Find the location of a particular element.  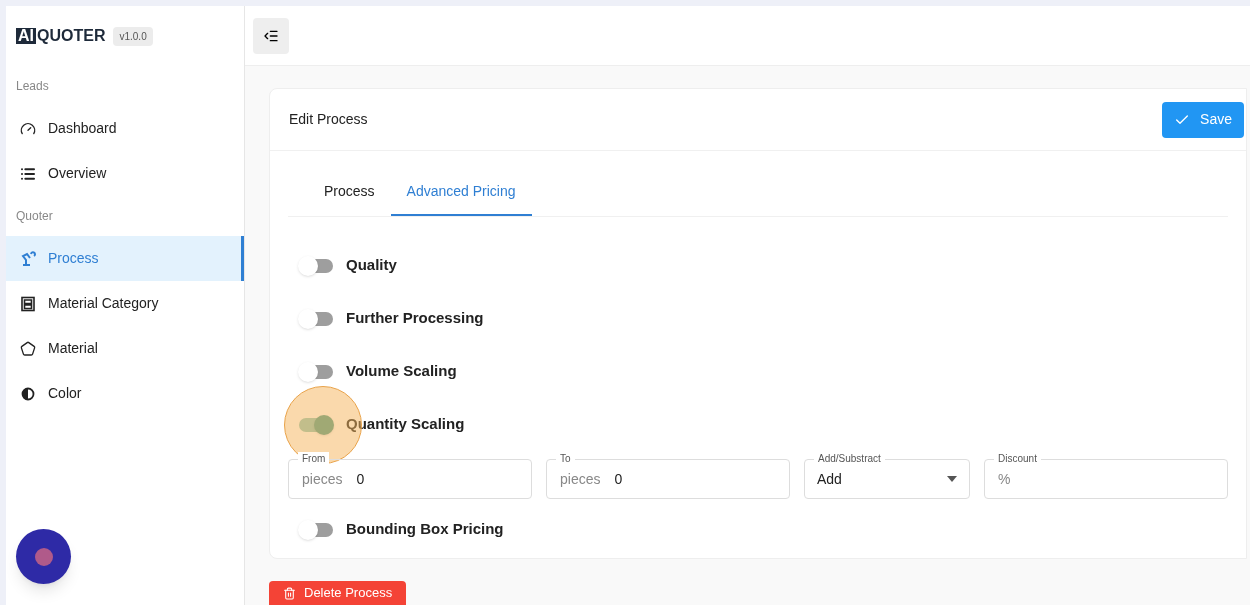

option-label: Quality is located at coordinates (371, 265).